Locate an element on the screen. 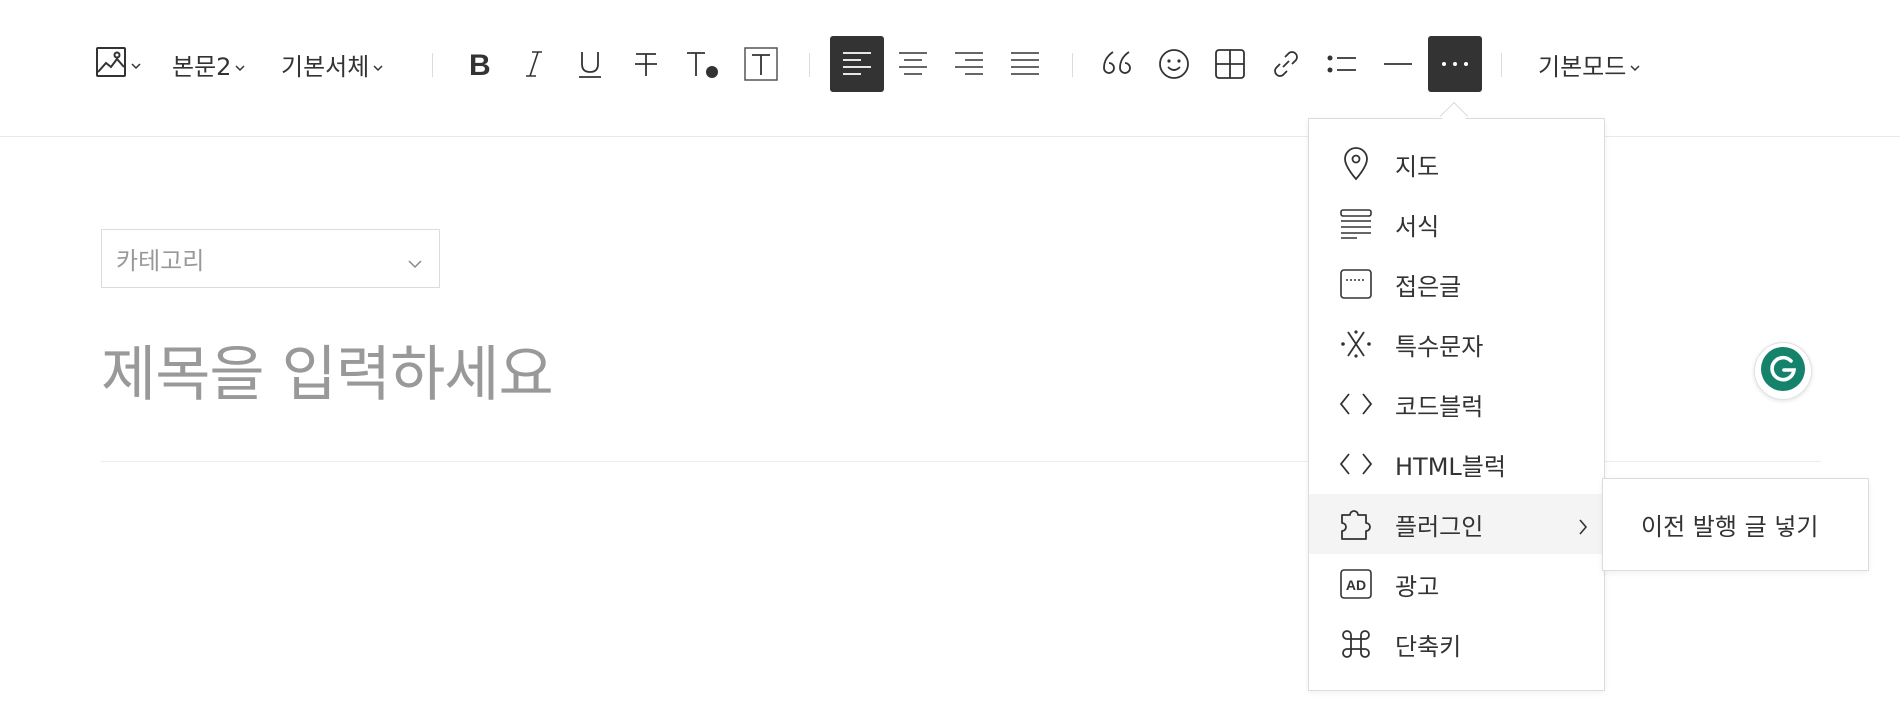 The width and height of the screenshot is (1900, 714). font-family-dropdown: 기본서체 is located at coordinates (332, 64).